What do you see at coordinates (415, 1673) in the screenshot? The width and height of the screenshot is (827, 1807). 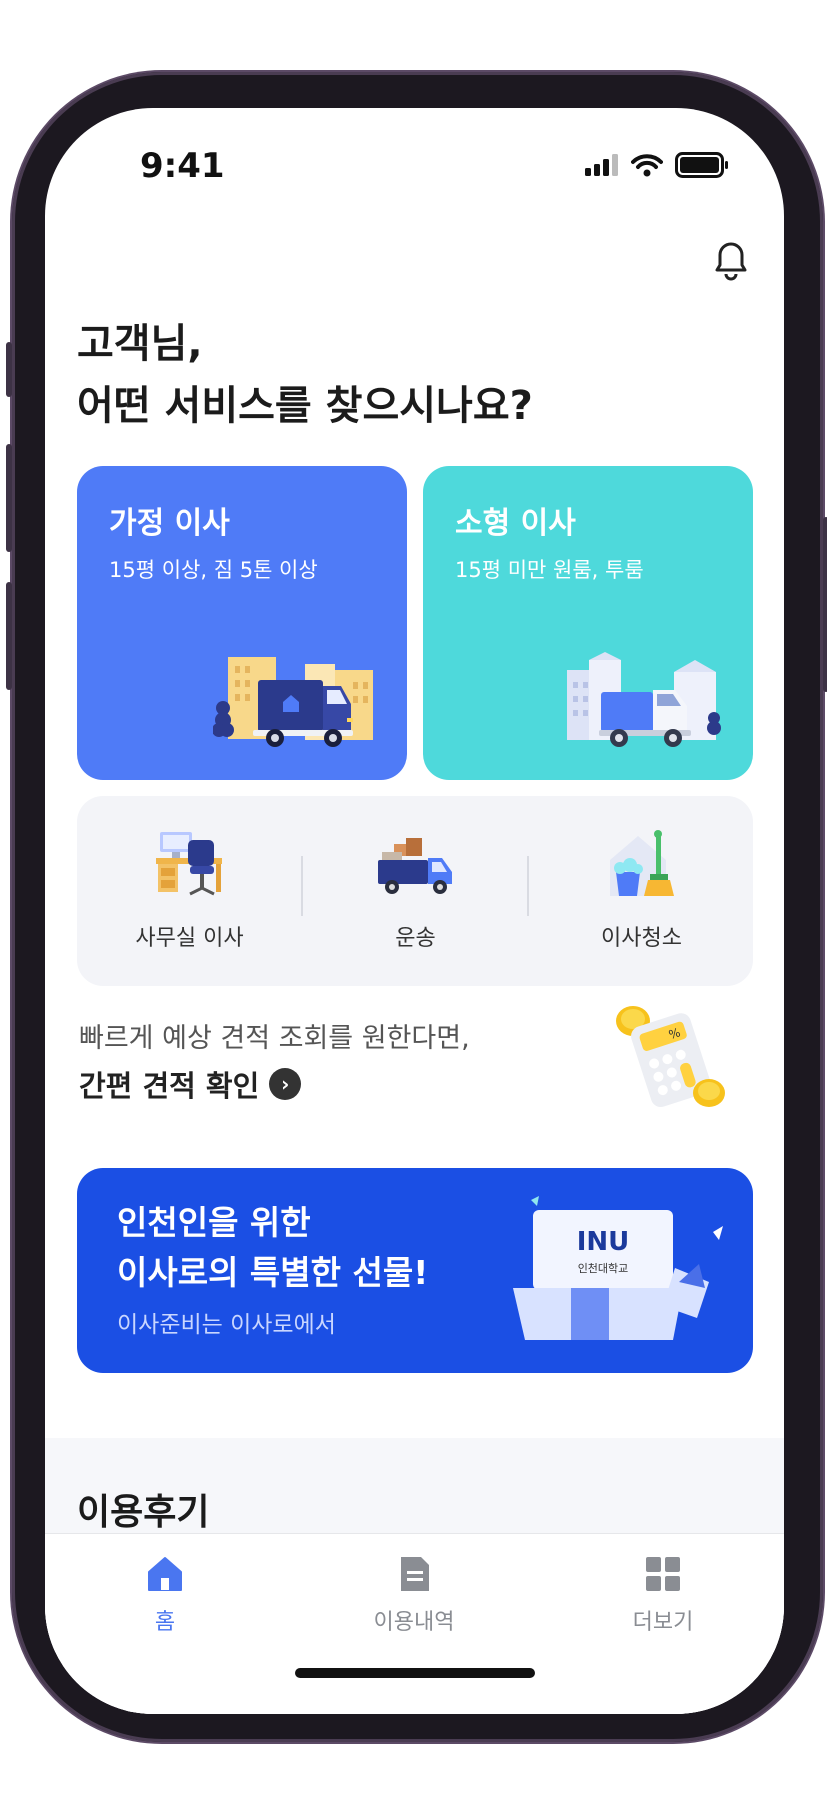 I see `home-indicator` at bounding box center [415, 1673].